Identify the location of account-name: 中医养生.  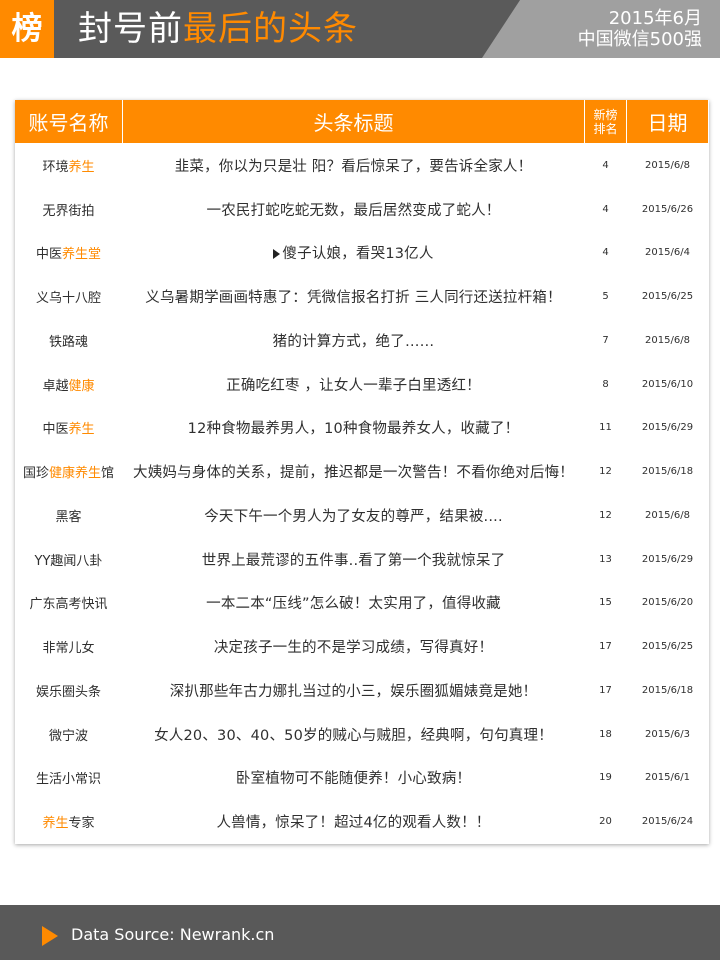
(68, 427).